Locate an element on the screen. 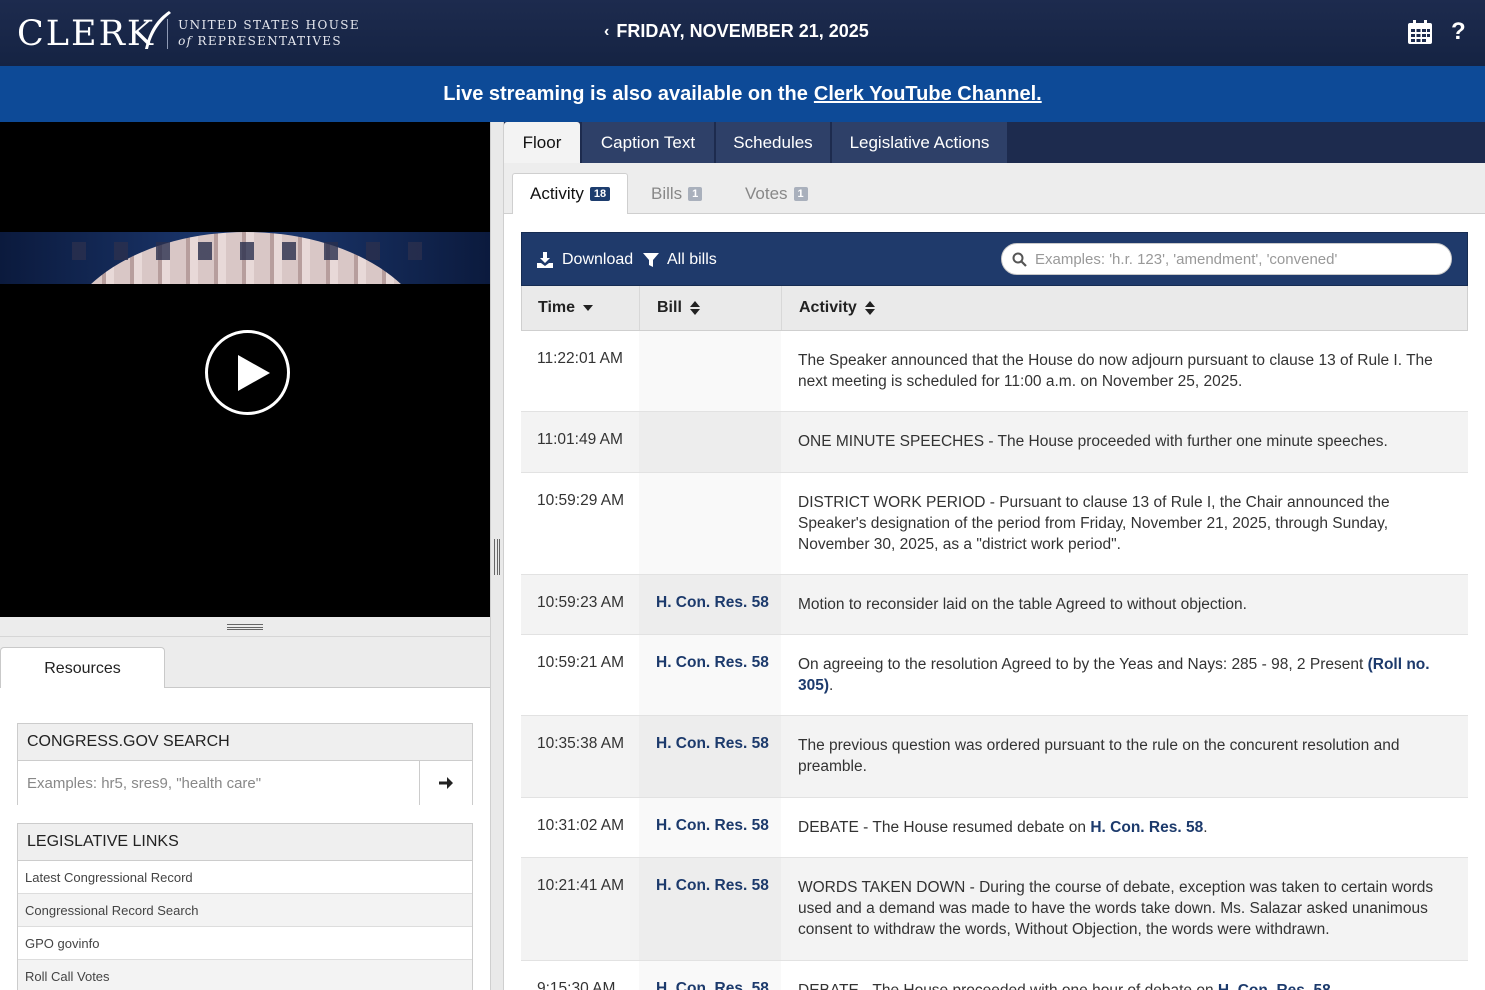 The height and width of the screenshot is (990, 1485). row-time: 10:31:02 AM is located at coordinates (581, 825).